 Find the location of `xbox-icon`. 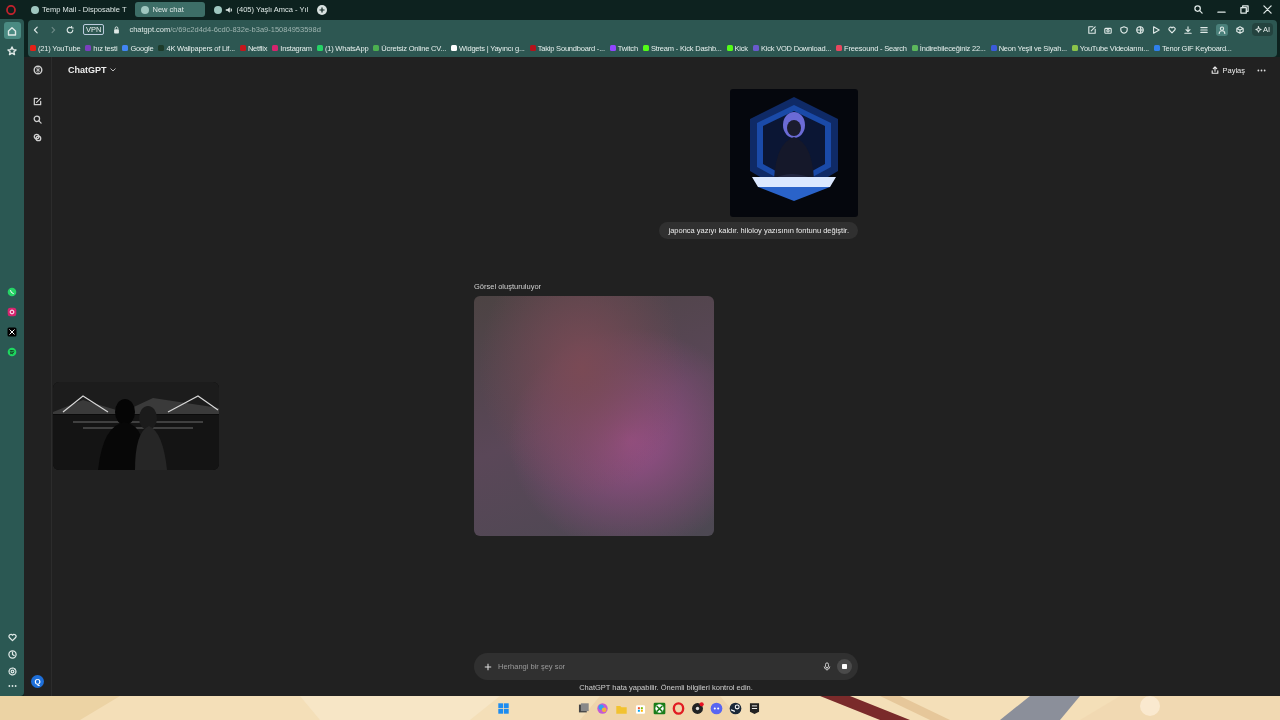

xbox-icon is located at coordinates (659, 708).